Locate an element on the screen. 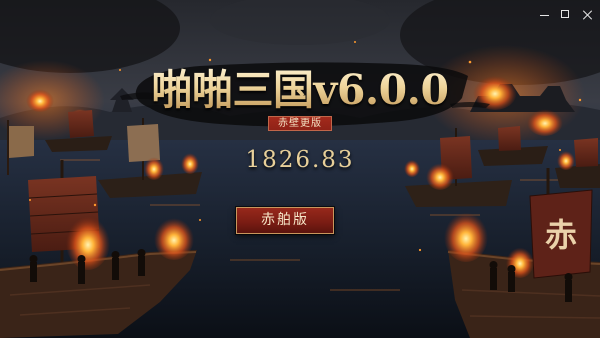 The image size is (600, 338). maximize-icon is located at coordinates (565, 14).